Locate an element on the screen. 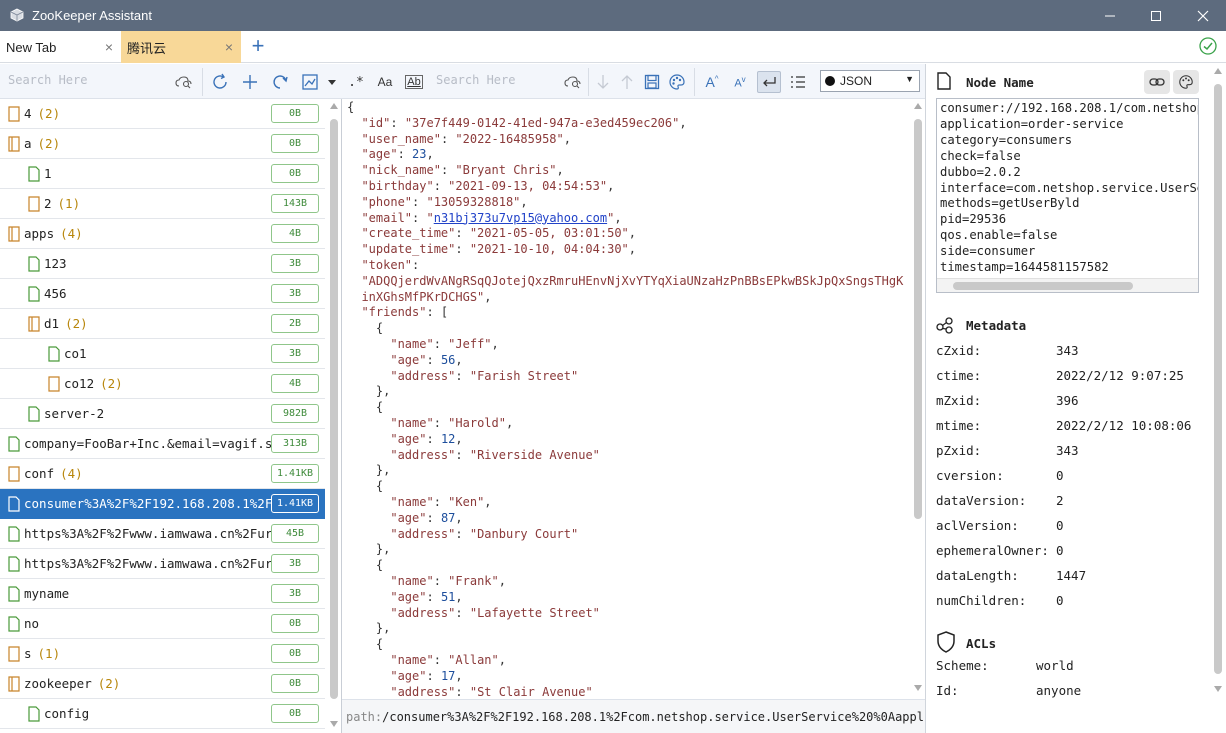 The height and width of the screenshot is (733, 1226). details-scrollbar is located at coordinates (1218, 384).